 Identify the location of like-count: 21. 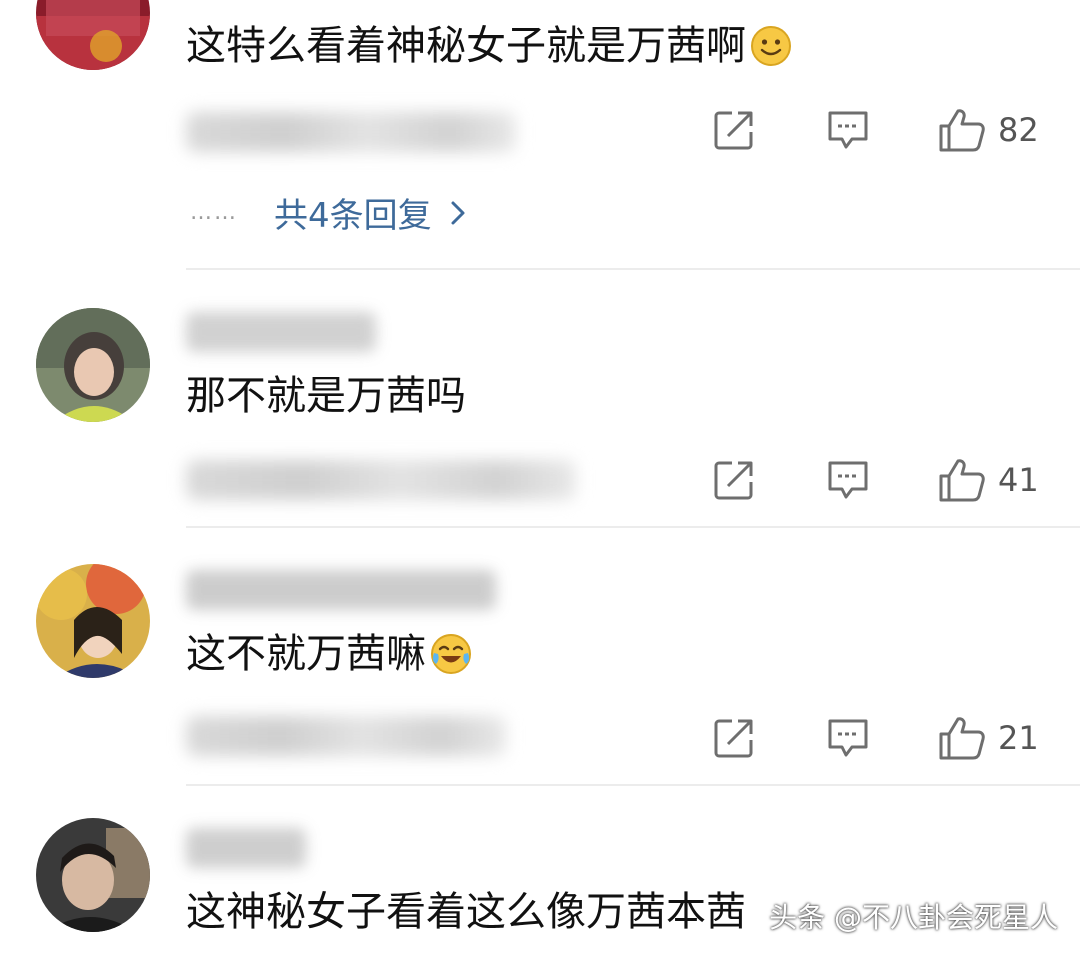
(1018, 738).